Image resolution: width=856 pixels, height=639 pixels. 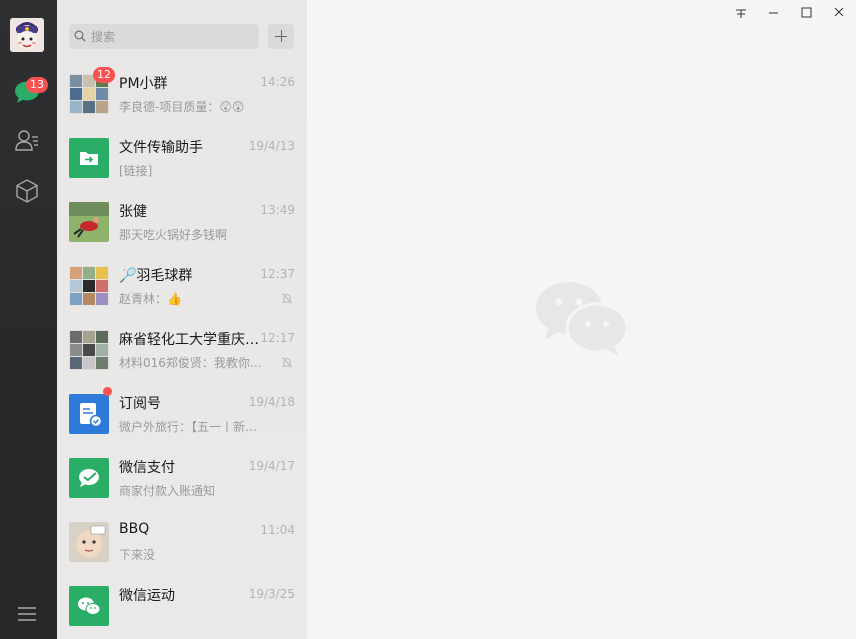 I want to click on chat-preview: 商家付款入账通知, so click(x=167, y=491).